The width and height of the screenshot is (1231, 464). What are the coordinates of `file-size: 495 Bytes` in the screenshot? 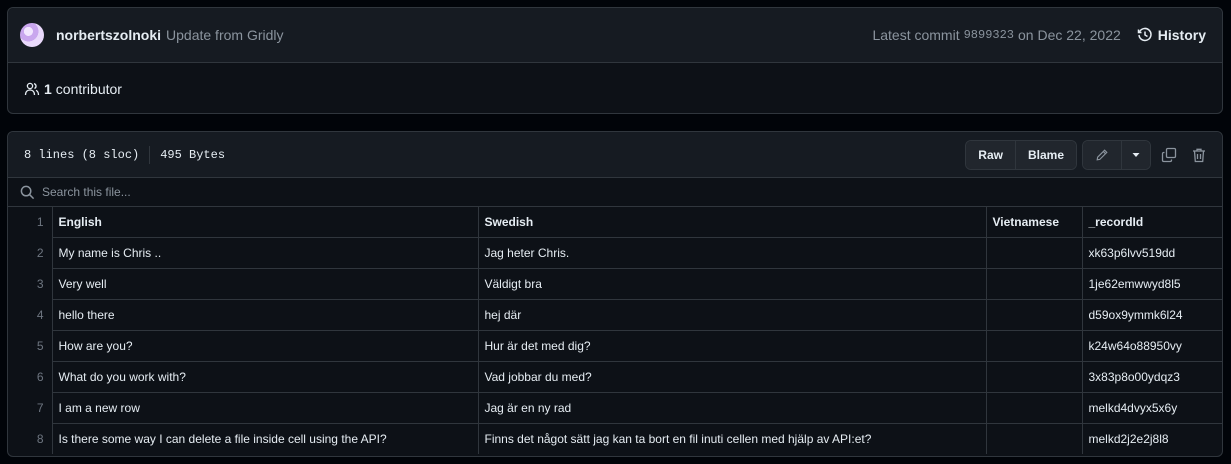 It's located at (193, 154).